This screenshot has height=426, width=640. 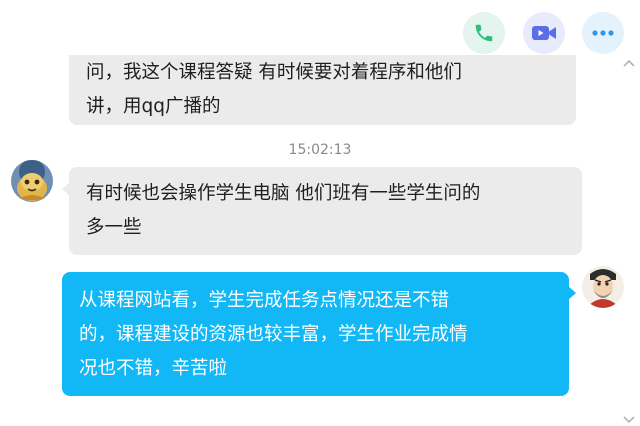 I want to click on more-dots-icon, so click(x=603, y=33).